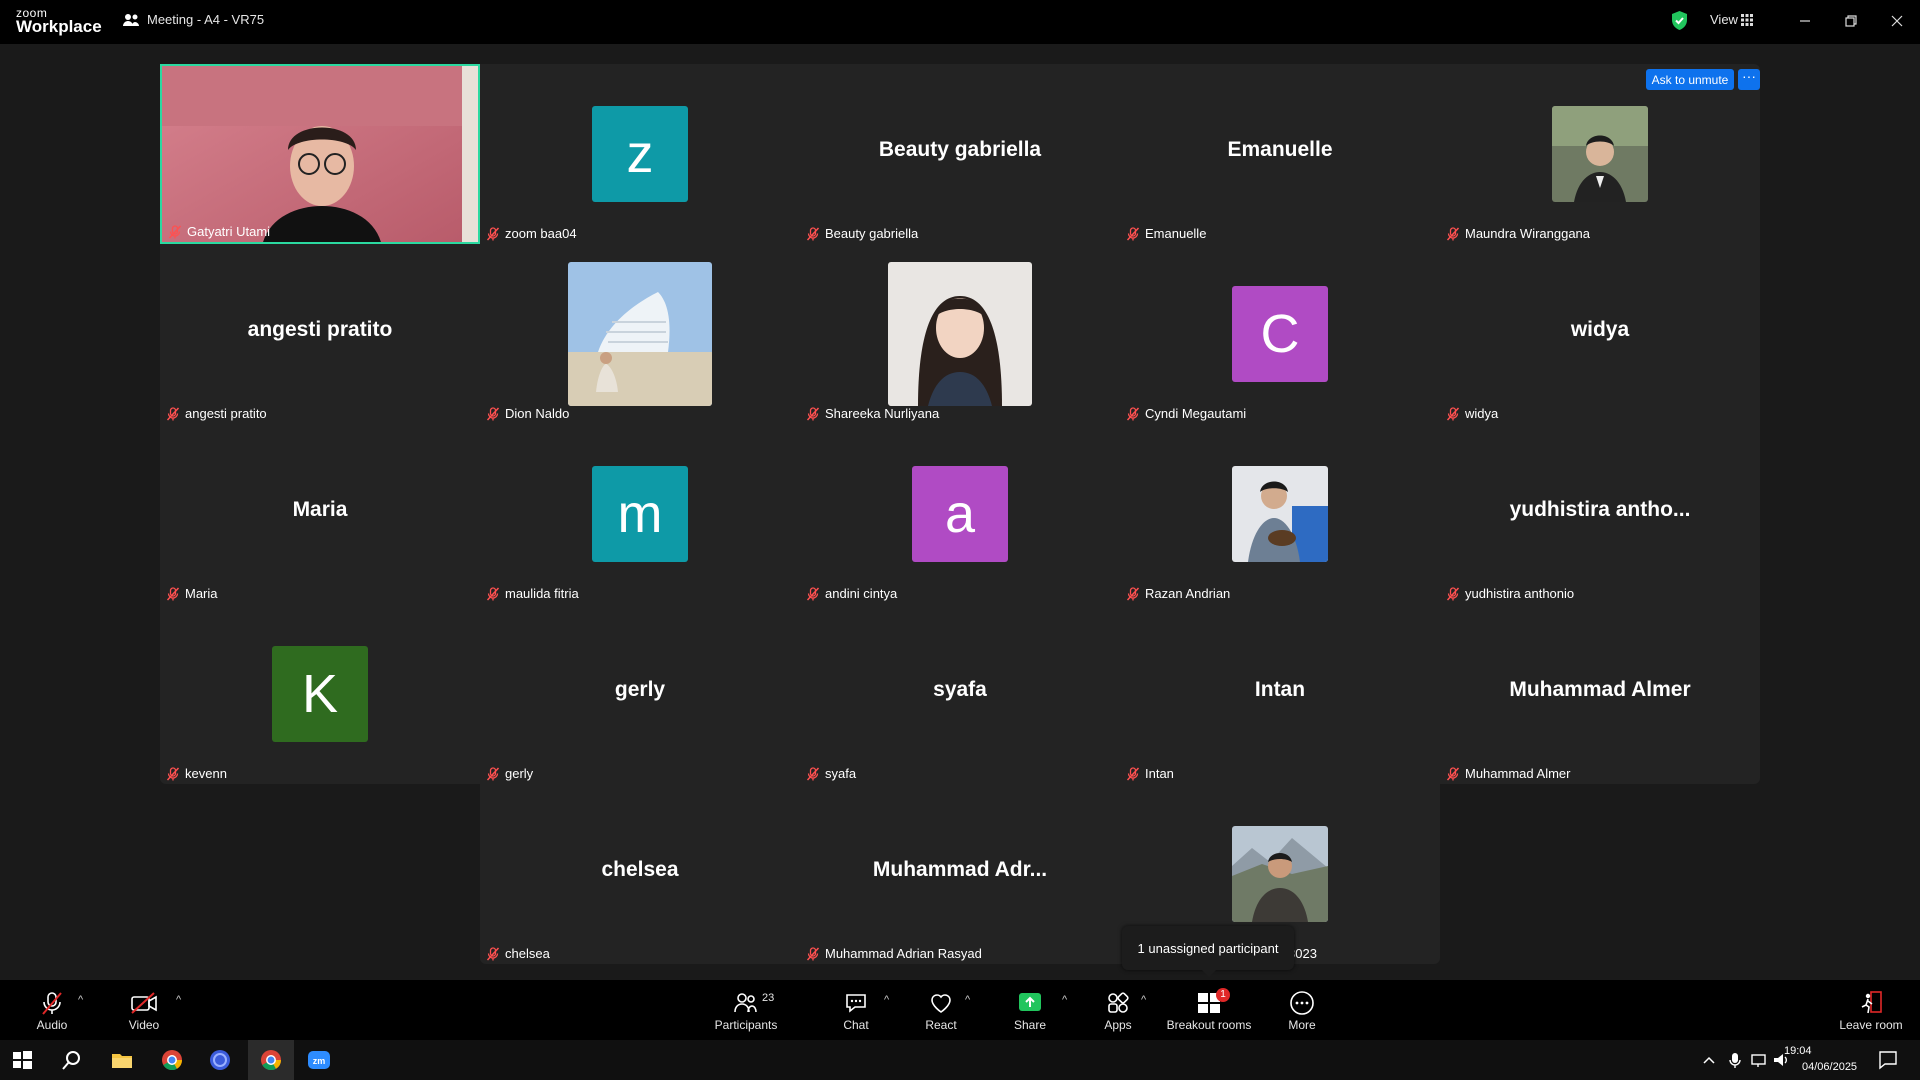 The image size is (1920, 1080). I want to click on ask-to-unmute-button: Ask to unmute, so click(1690, 79).